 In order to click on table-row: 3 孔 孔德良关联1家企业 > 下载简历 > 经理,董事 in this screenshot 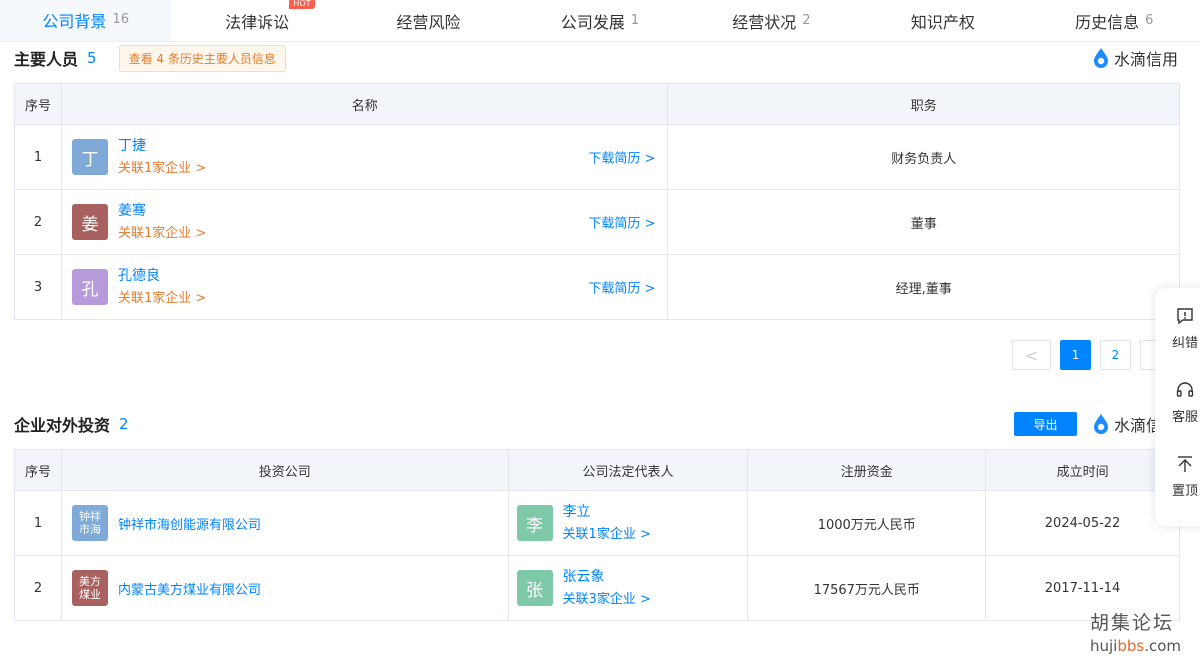, I will do `click(597, 287)`.